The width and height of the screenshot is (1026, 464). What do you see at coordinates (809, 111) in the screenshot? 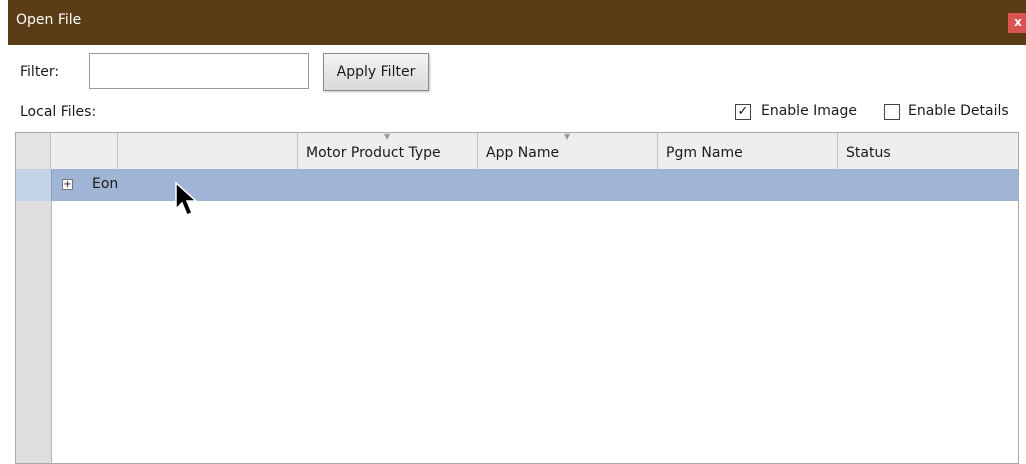
I see `enable-image-label: Enable Image` at bounding box center [809, 111].